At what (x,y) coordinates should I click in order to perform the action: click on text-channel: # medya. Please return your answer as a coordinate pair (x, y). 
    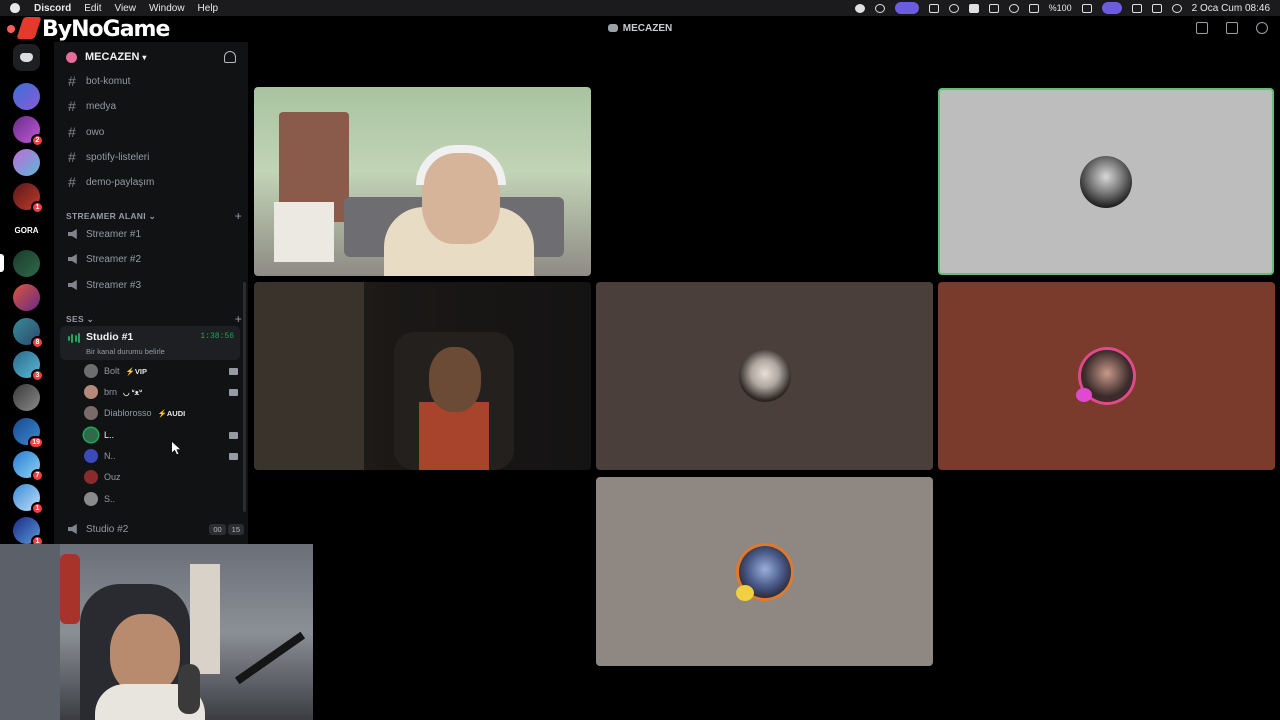
    Looking at the image, I should click on (152, 106).